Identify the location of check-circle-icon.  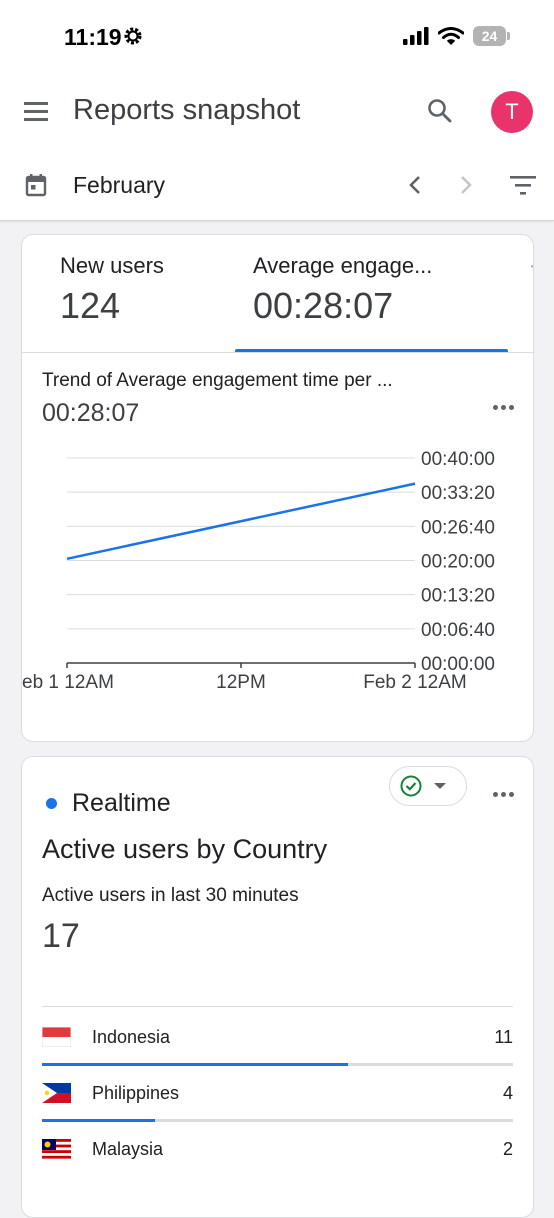
(411, 786).